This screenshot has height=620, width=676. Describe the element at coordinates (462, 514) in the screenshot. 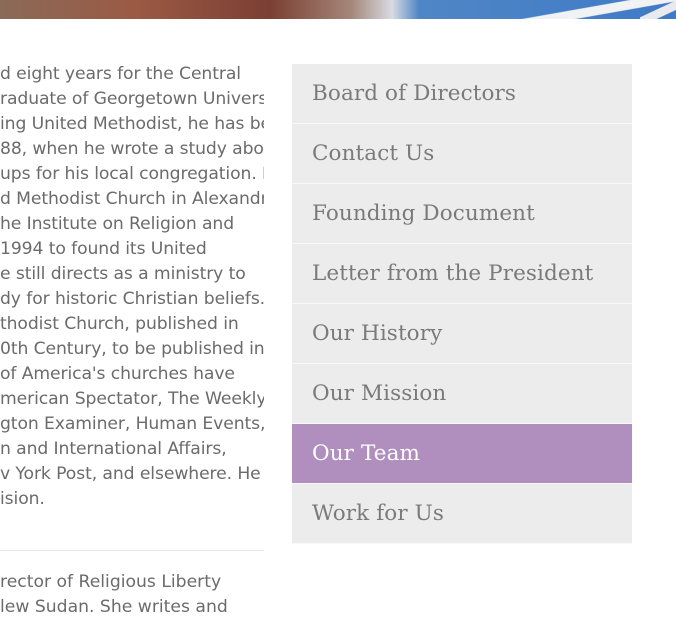

I see `nav-item-work-for-us: Work for Us` at that location.